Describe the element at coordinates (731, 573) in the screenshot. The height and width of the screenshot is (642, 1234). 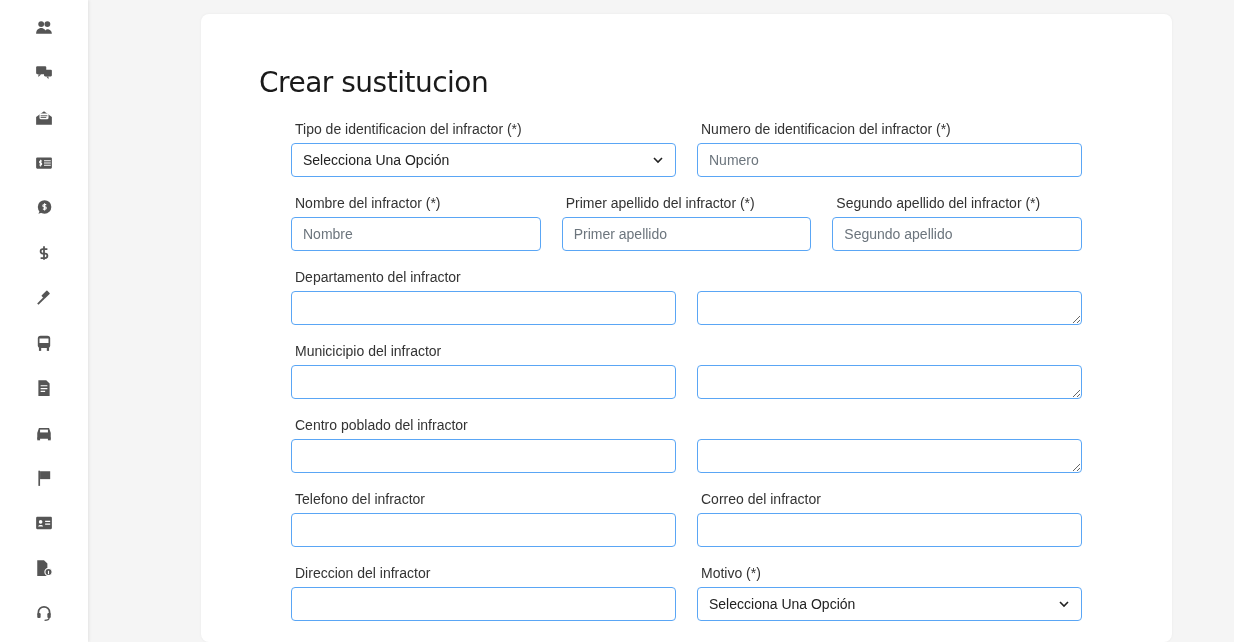
I see `field-label: Motivo (*)` at that location.